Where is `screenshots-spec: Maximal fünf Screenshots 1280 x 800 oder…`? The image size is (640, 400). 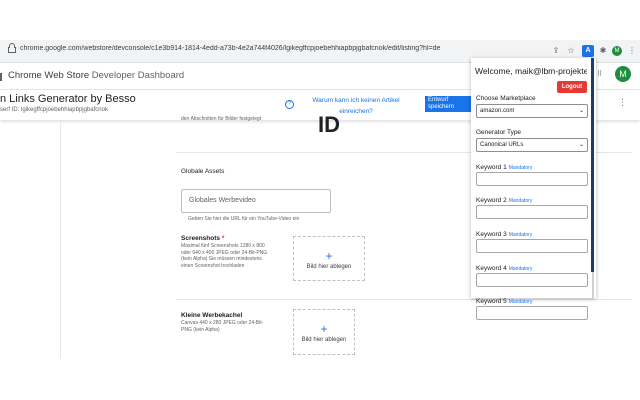
screenshots-spec: Maximal fünf Screenshots 1280 x 800 oder… is located at coordinates (224, 256).